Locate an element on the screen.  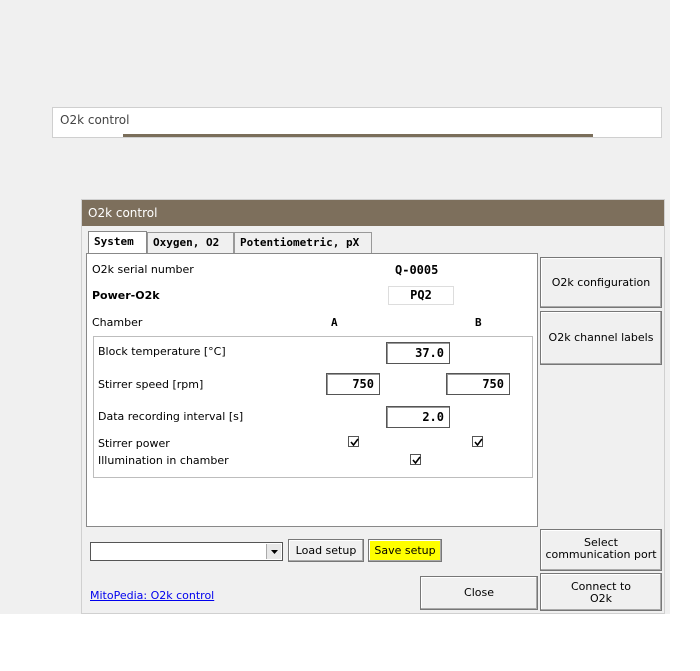
illumination-checkbox is located at coordinates (415, 459).